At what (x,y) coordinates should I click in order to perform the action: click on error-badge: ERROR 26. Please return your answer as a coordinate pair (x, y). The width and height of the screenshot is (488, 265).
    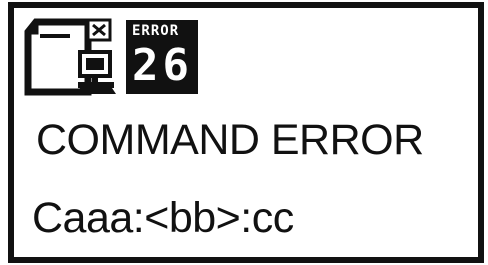
    Looking at the image, I should click on (162, 57).